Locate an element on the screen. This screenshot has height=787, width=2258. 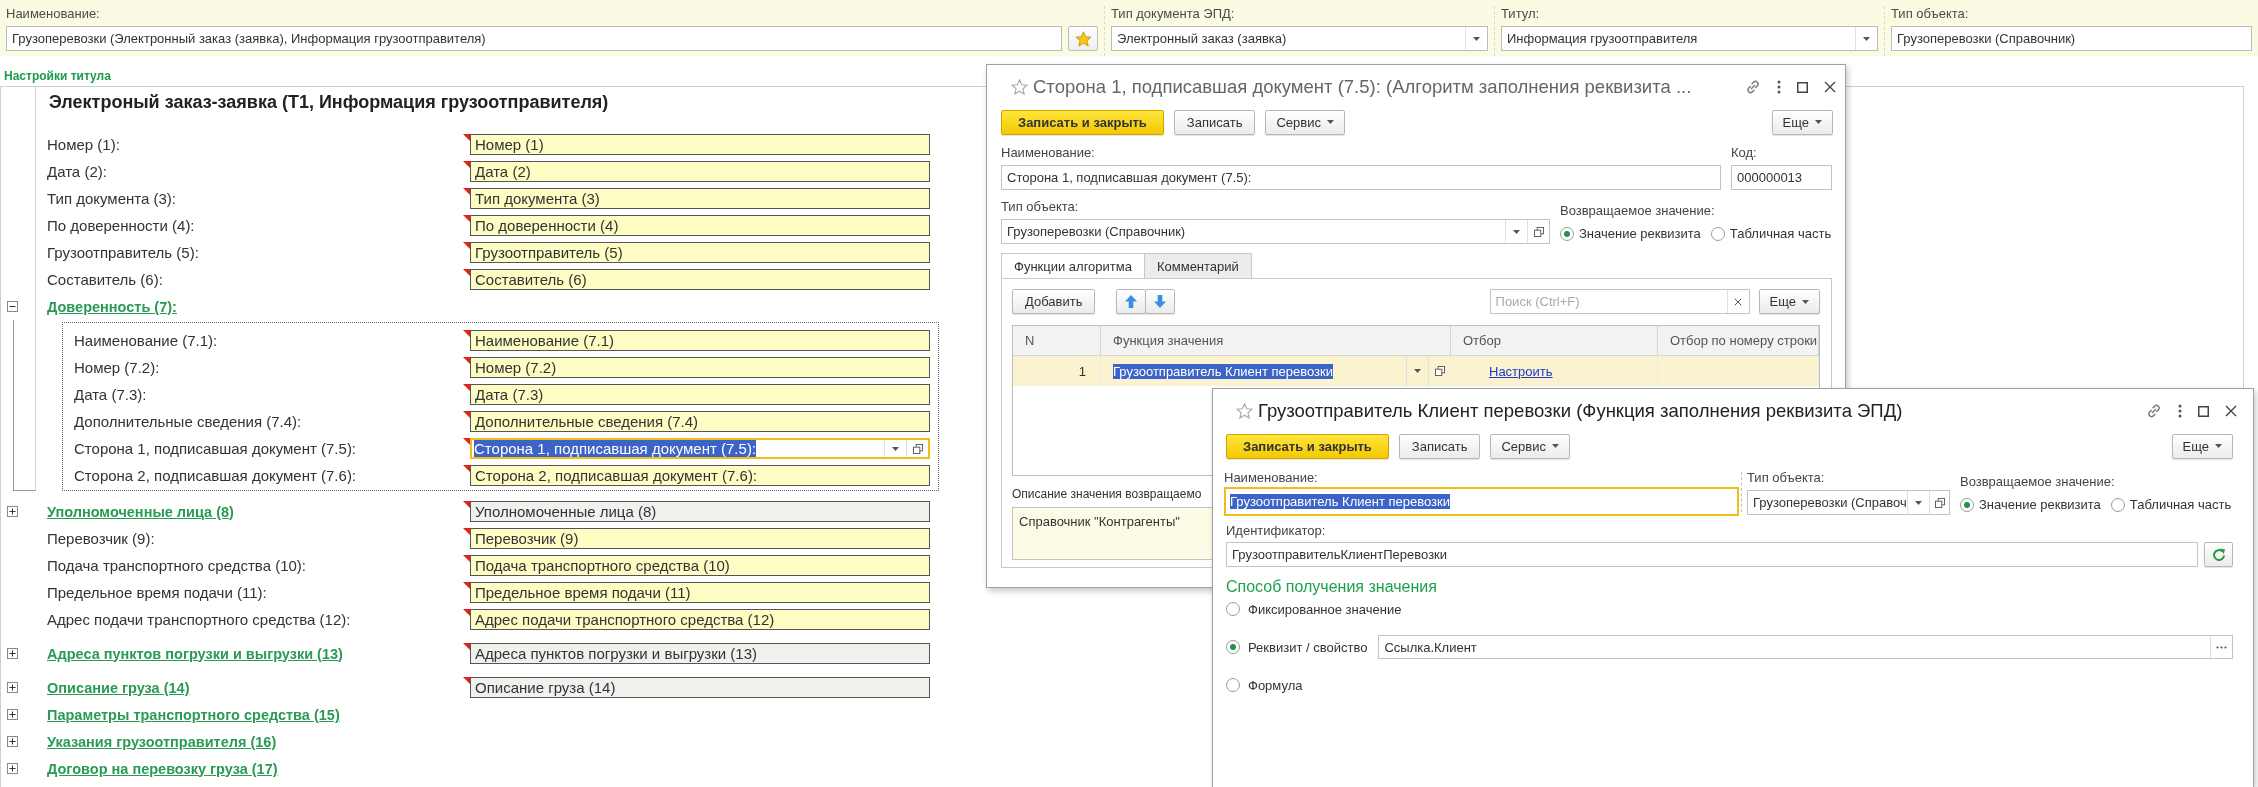
group-link: Описание груза (14) is located at coordinates (118, 687).